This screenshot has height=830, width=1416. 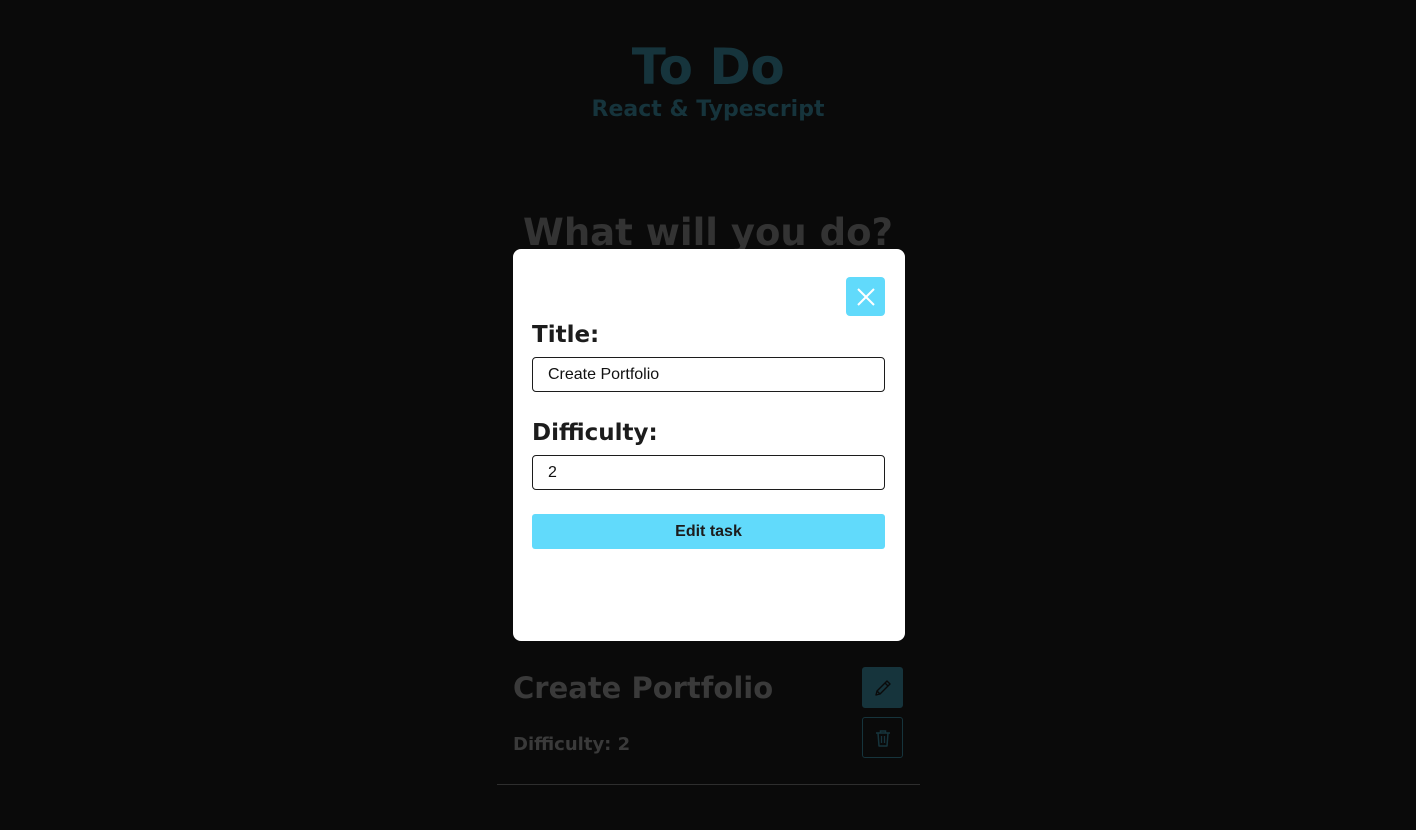 I want to click on edit-task-submit-button: Edit task, so click(x=708, y=531).